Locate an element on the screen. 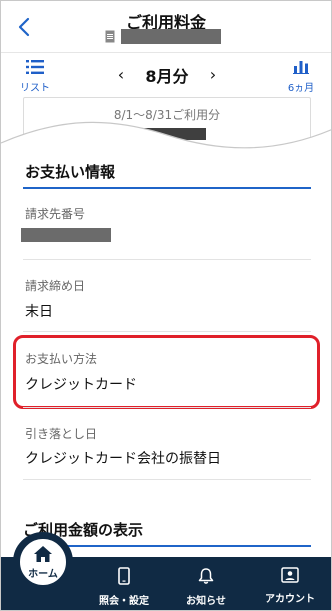 The height and width of the screenshot is (611, 332). tab-inquiry-settings: 照会・設定 is located at coordinates (124, 587).